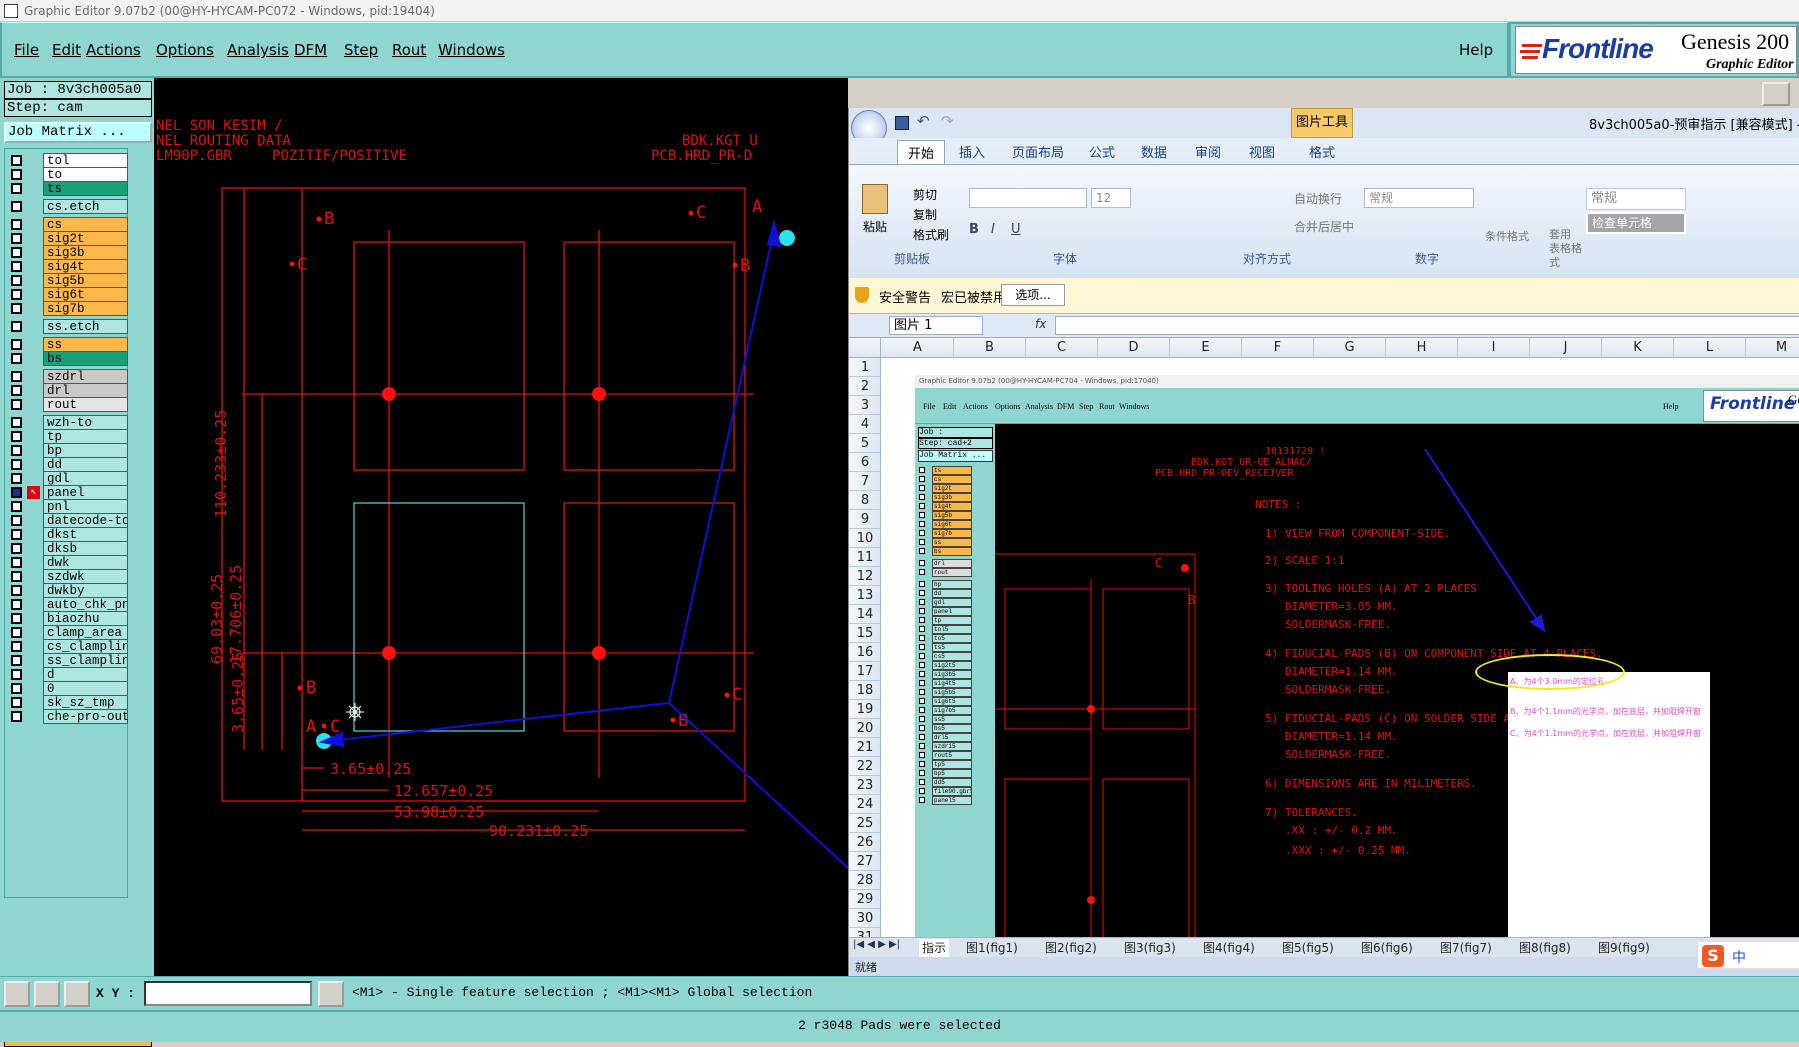 Image resolution: width=1799 pixels, height=1047 pixels. I want to click on layer-row-drl: drl, so click(68, 390).